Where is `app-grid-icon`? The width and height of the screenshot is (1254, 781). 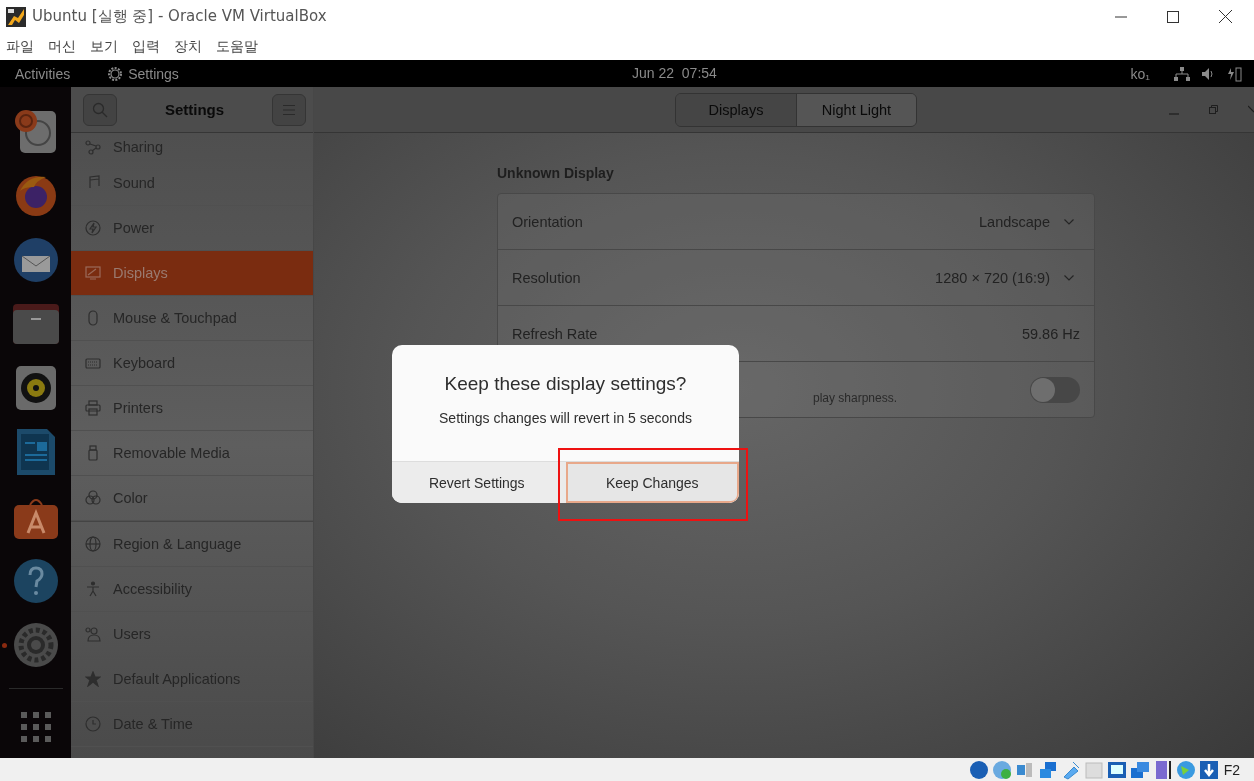
app-grid-icon is located at coordinates (35, 726).